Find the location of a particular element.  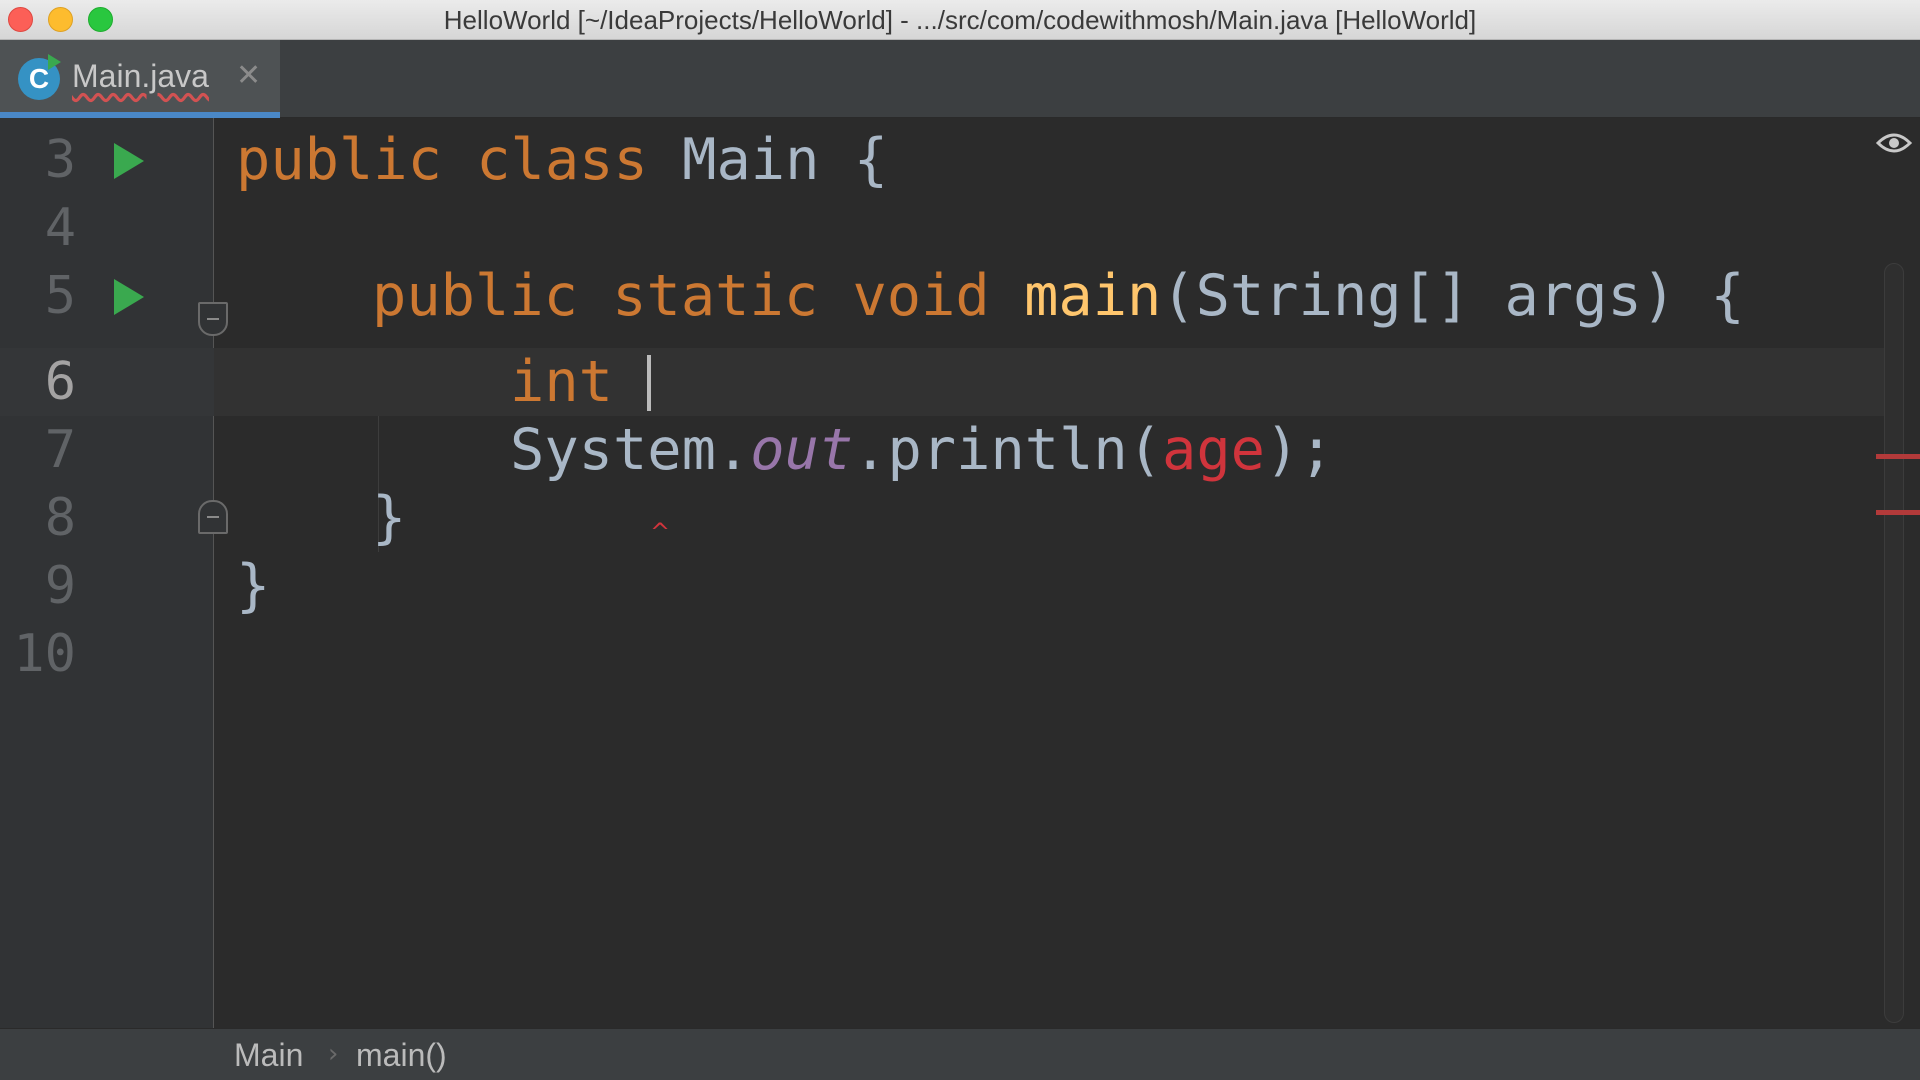

code-text: System.out.println(age); is located at coordinates (922, 450).